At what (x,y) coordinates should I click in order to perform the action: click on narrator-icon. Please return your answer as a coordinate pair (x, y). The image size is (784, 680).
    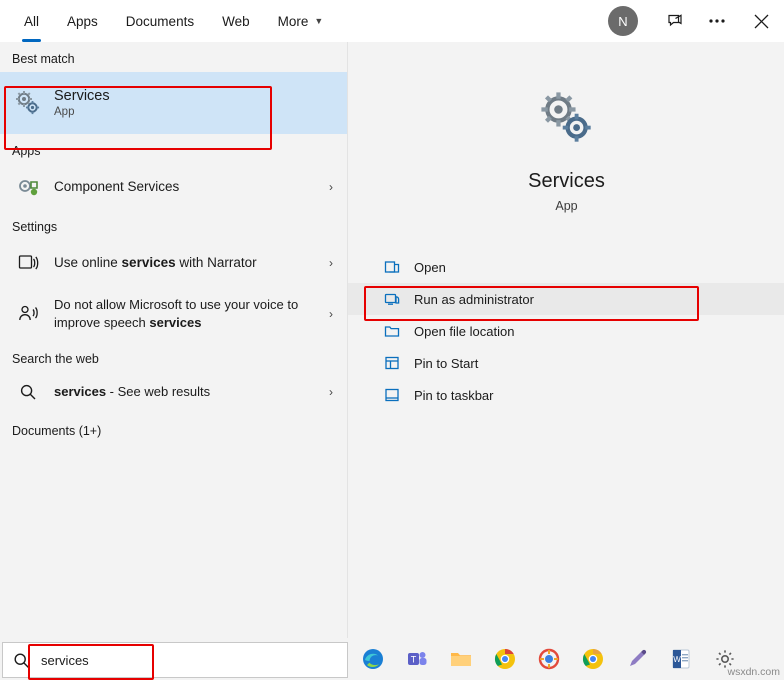
    Looking at the image, I should click on (28, 263).